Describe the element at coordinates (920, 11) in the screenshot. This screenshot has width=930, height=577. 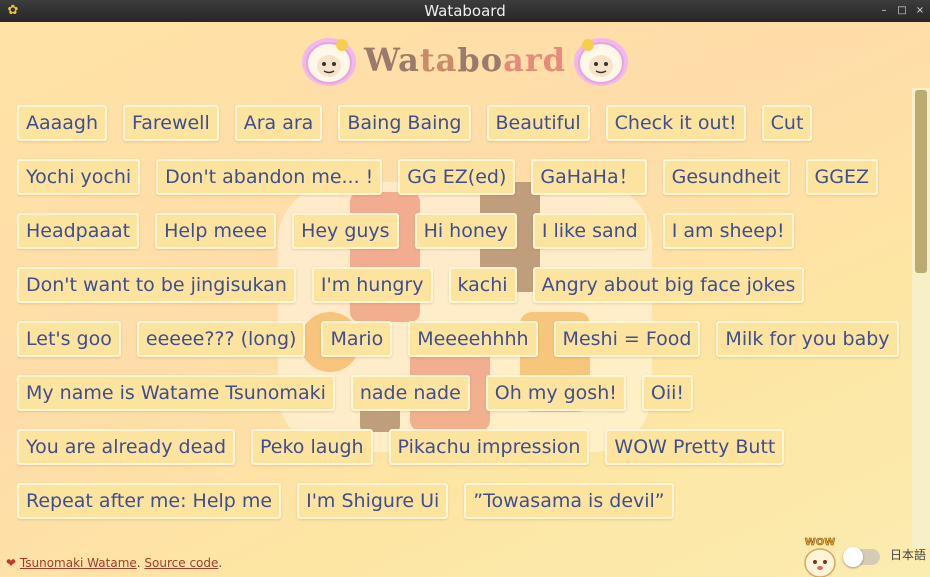
I see `close-button: ×` at that location.